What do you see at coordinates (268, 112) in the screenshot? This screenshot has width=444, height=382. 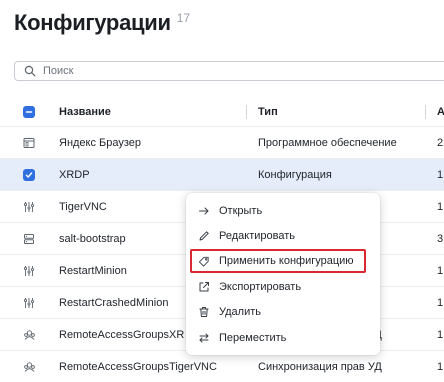 I see `column-header-type: Тип` at bounding box center [268, 112].